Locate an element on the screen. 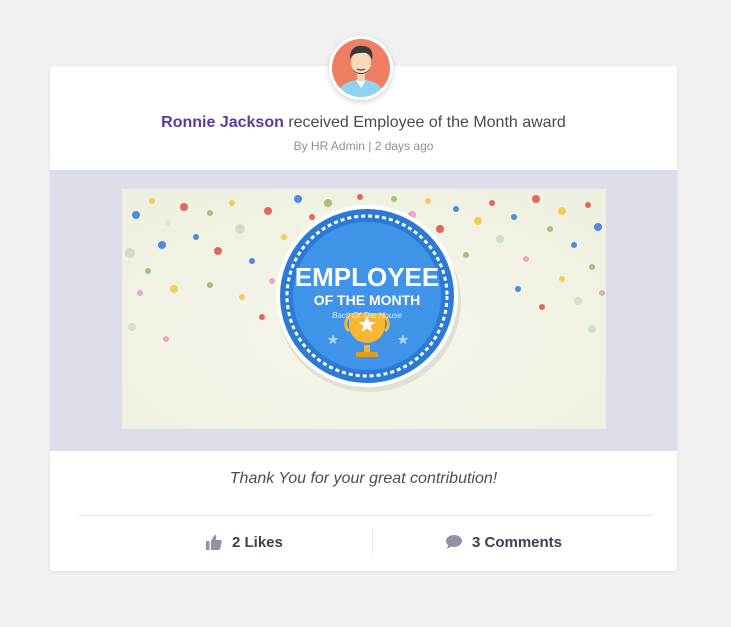 Image resolution: width=731 pixels, height=627 pixels. comments-button: 3 Comments is located at coordinates (504, 542).